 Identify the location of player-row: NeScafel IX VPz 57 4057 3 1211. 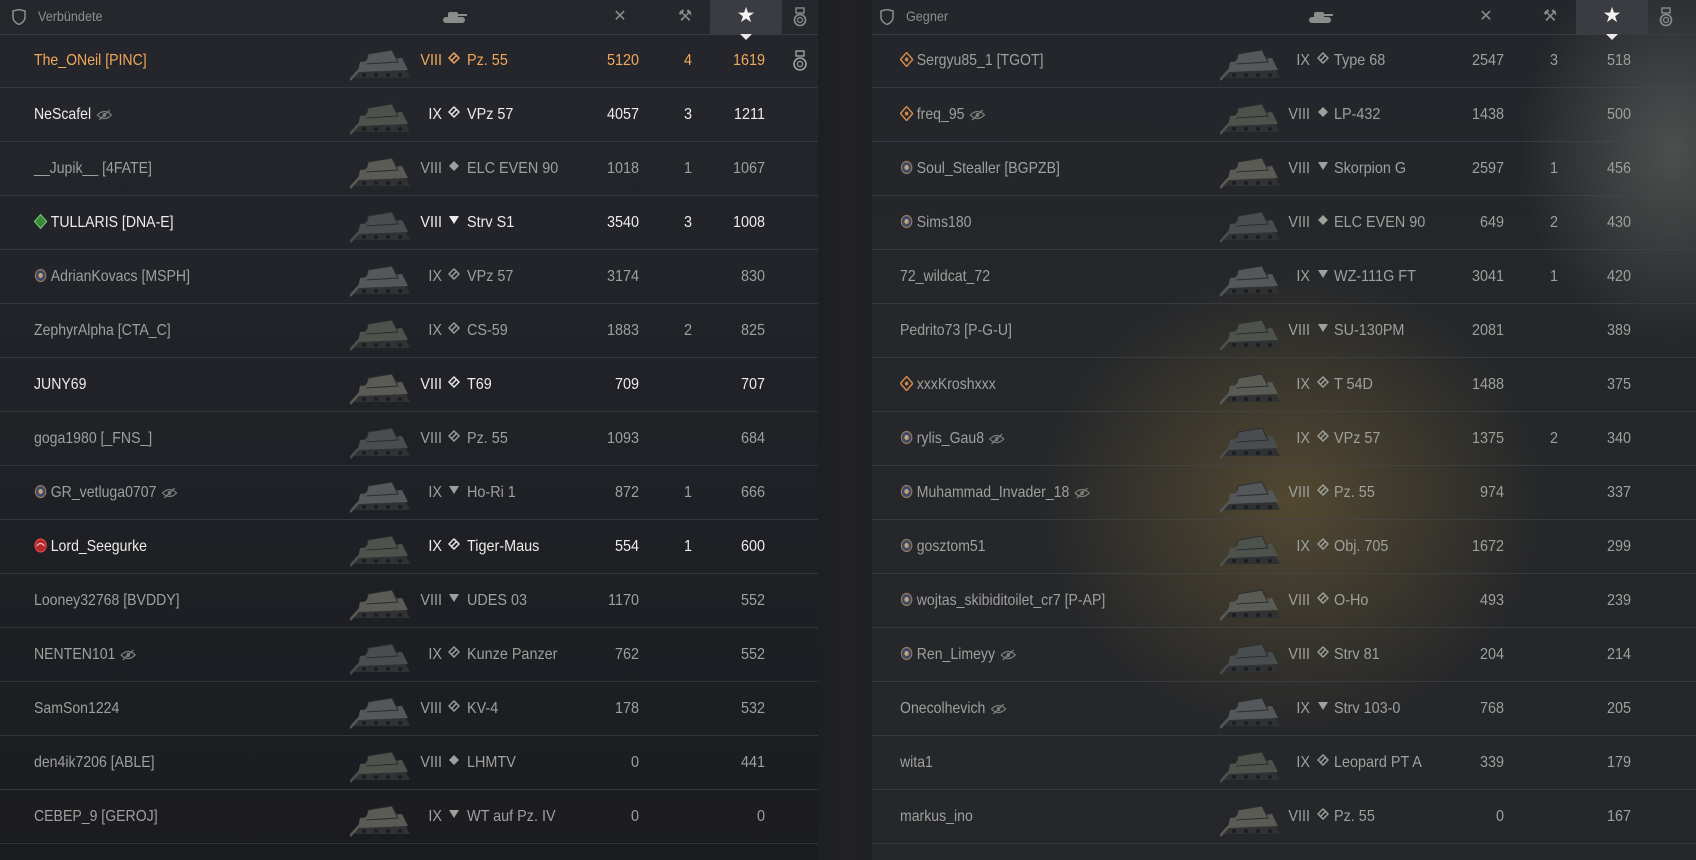
(409, 115).